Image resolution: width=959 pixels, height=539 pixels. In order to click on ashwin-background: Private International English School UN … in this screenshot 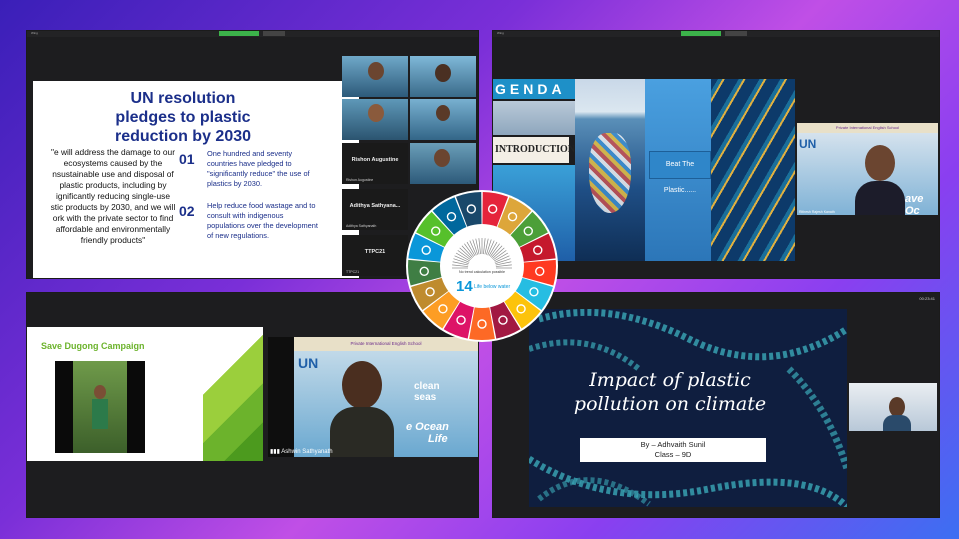, I will do `click(386, 397)`.